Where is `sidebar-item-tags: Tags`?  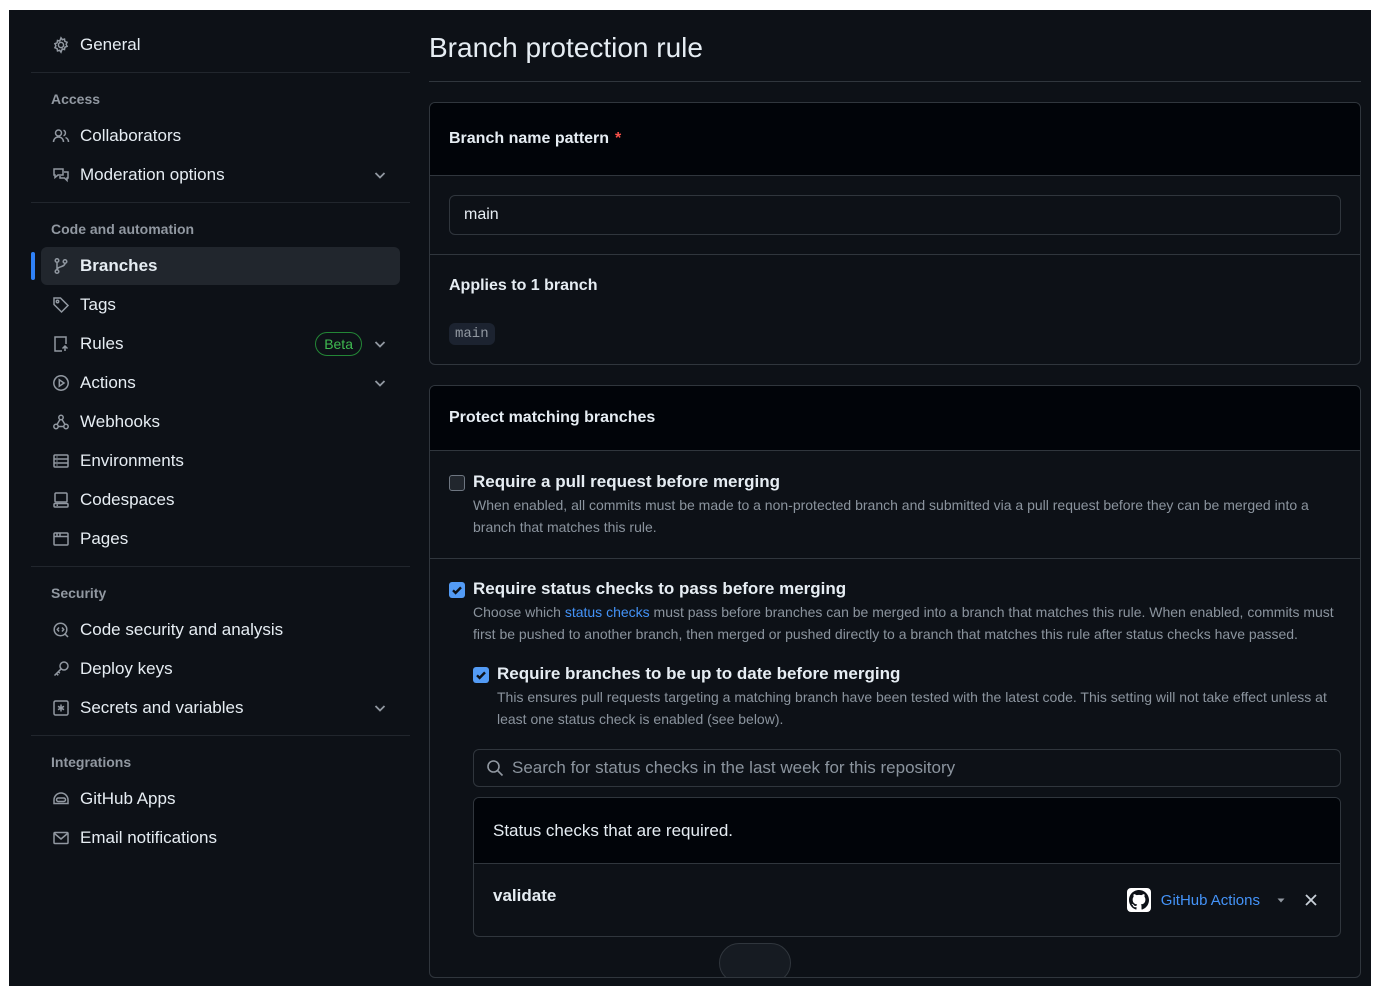 sidebar-item-tags: Tags is located at coordinates (220, 305).